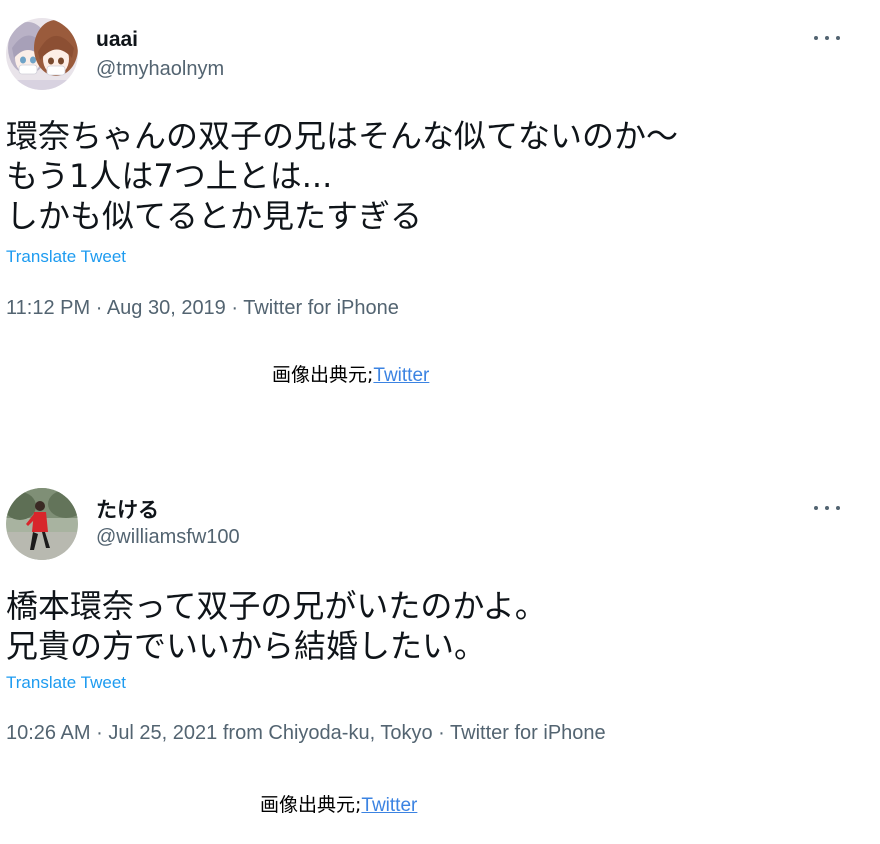 Image resolution: width=880 pixels, height=844 pixels. I want to click on tweet-text-line: 橋本環奈って双子の兄がいたのかよ。, so click(276, 606).